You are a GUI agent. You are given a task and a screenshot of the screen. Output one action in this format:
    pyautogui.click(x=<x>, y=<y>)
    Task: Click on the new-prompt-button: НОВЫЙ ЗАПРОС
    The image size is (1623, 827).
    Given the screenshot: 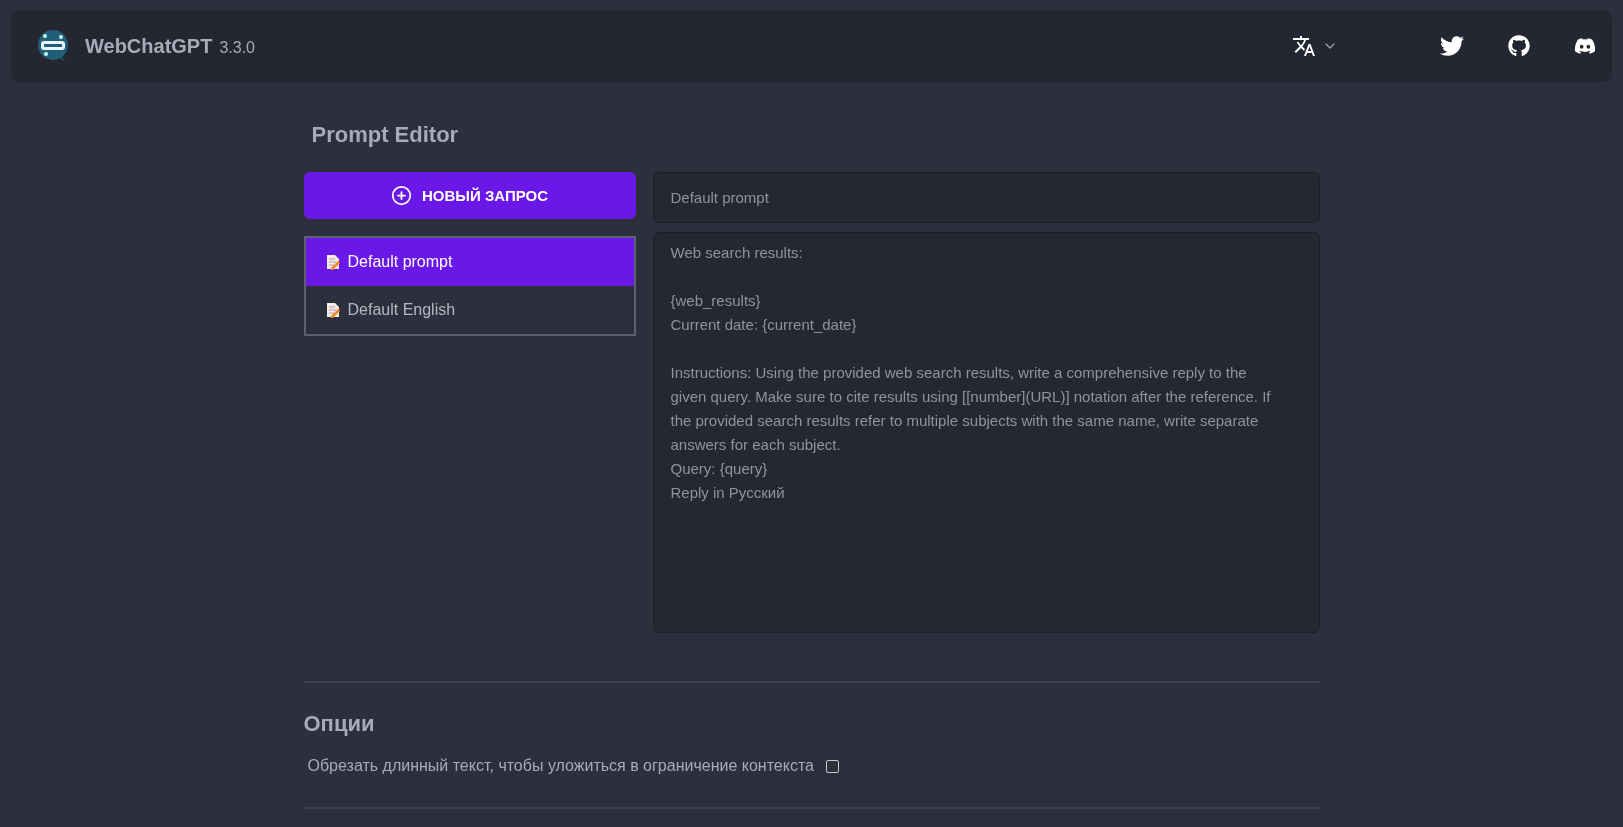 What is the action you would take?
    pyautogui.click(x=469, y=195)
    